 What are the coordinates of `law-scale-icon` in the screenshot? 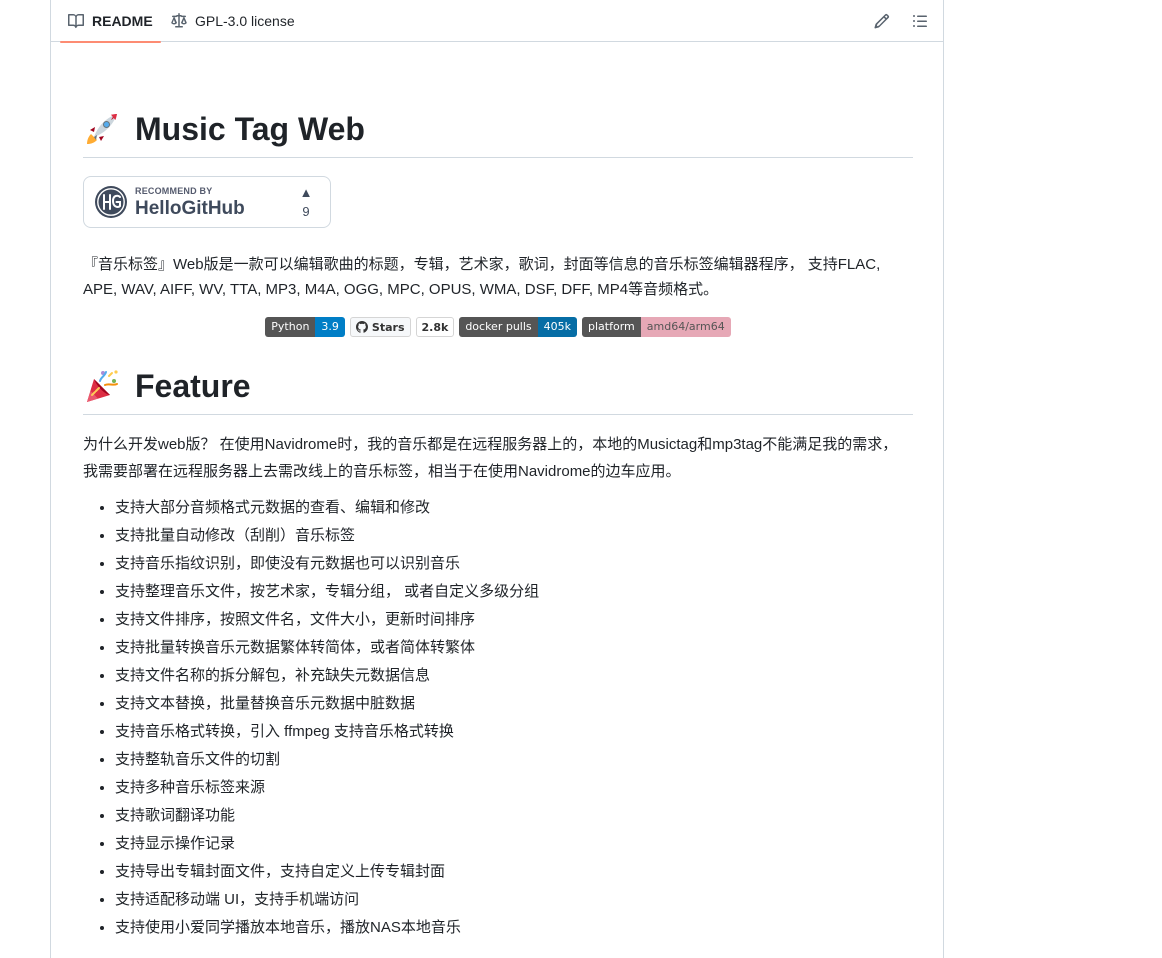 It's located at (179, 21).